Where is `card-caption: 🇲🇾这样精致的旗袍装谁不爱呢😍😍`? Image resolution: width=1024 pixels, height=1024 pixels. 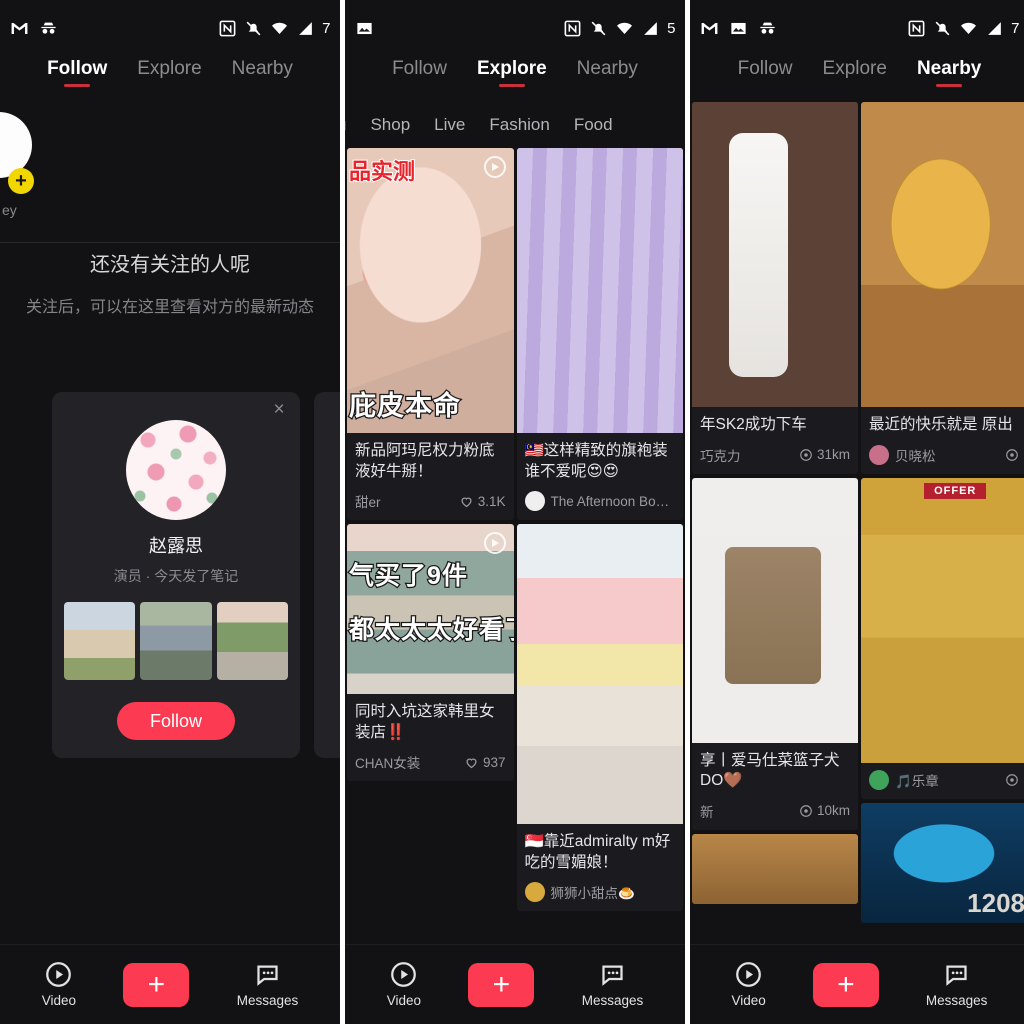 card-caption: 🇲🇾这样精致的旗袍装谁不爱呢😍😍 is located at coordinates (596, 461).